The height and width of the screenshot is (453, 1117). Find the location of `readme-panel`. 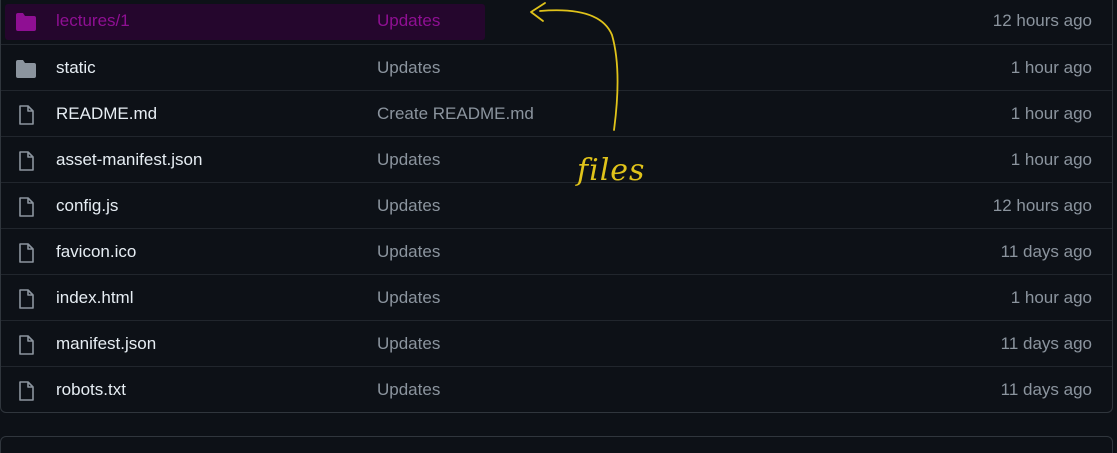

readme-panel is located at coordinates (556, 444).